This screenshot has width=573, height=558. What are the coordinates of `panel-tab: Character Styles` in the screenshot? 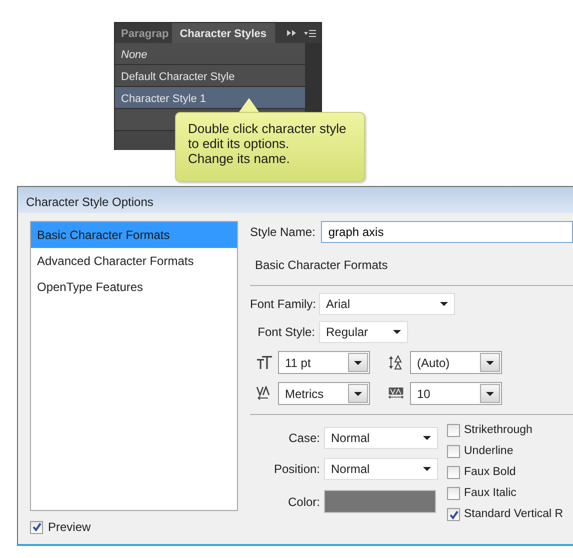 It's located at (223, 33).